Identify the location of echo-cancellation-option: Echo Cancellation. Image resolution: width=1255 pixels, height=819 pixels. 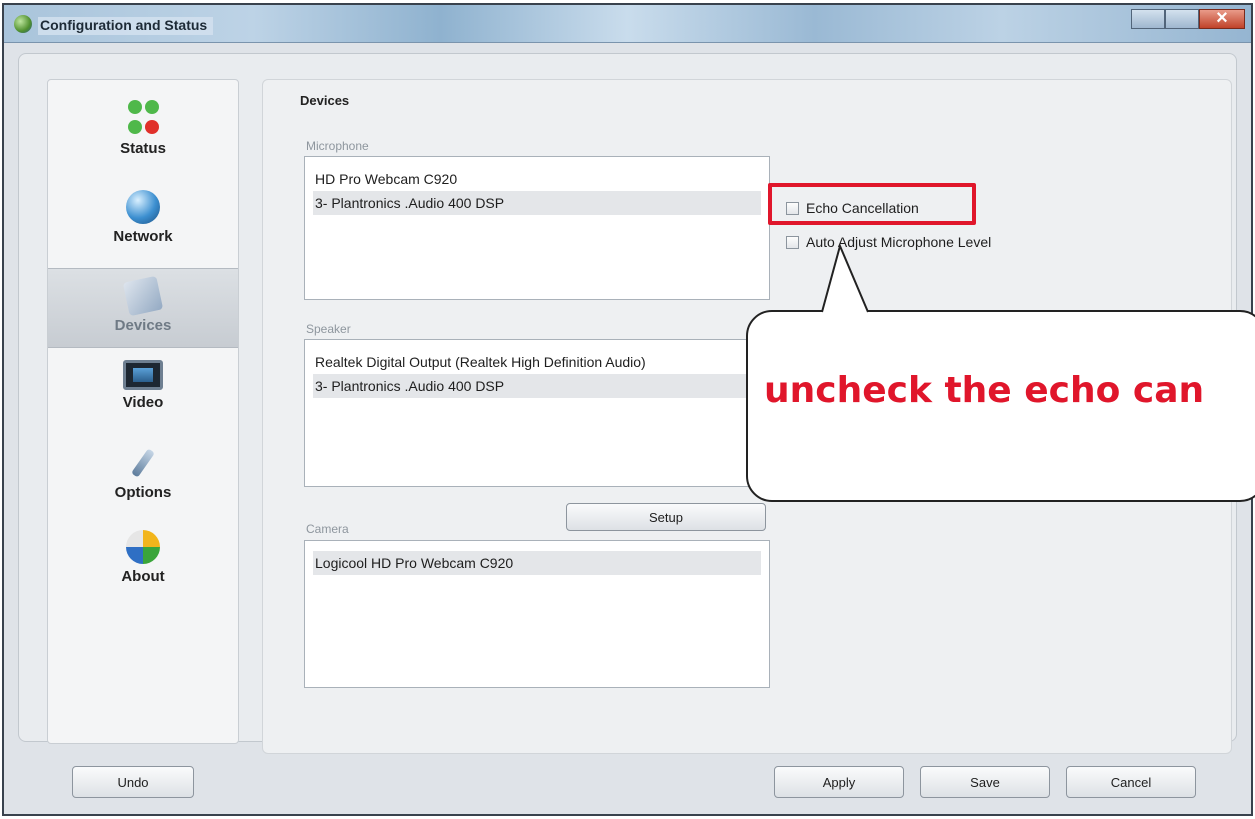
(852, 208).